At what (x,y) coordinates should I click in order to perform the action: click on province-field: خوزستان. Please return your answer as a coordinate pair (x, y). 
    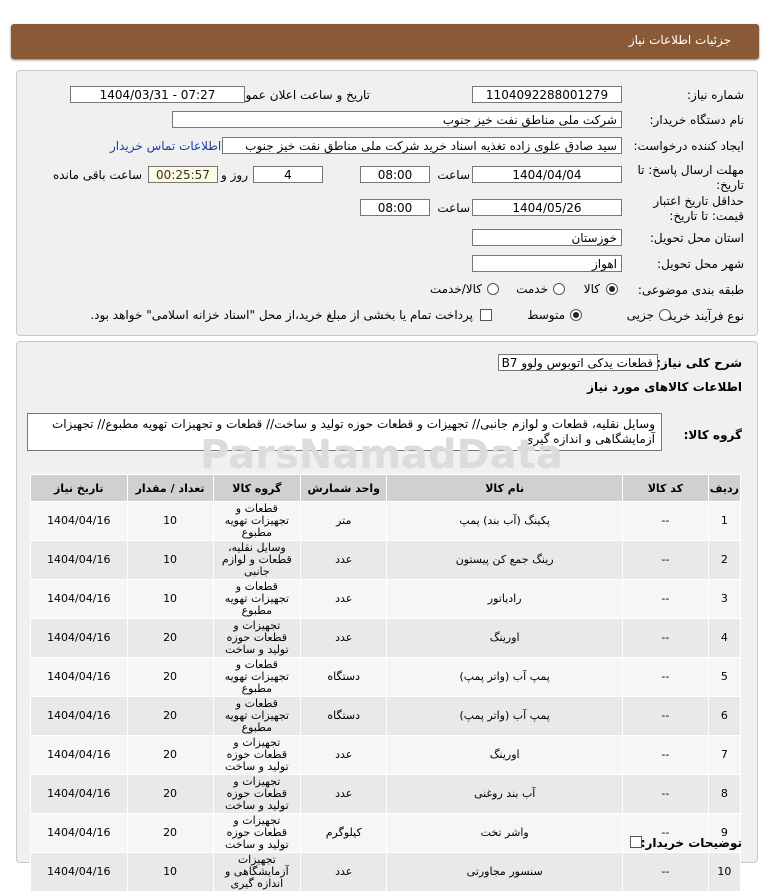
    Looking at the image, I should click on (547, 237).